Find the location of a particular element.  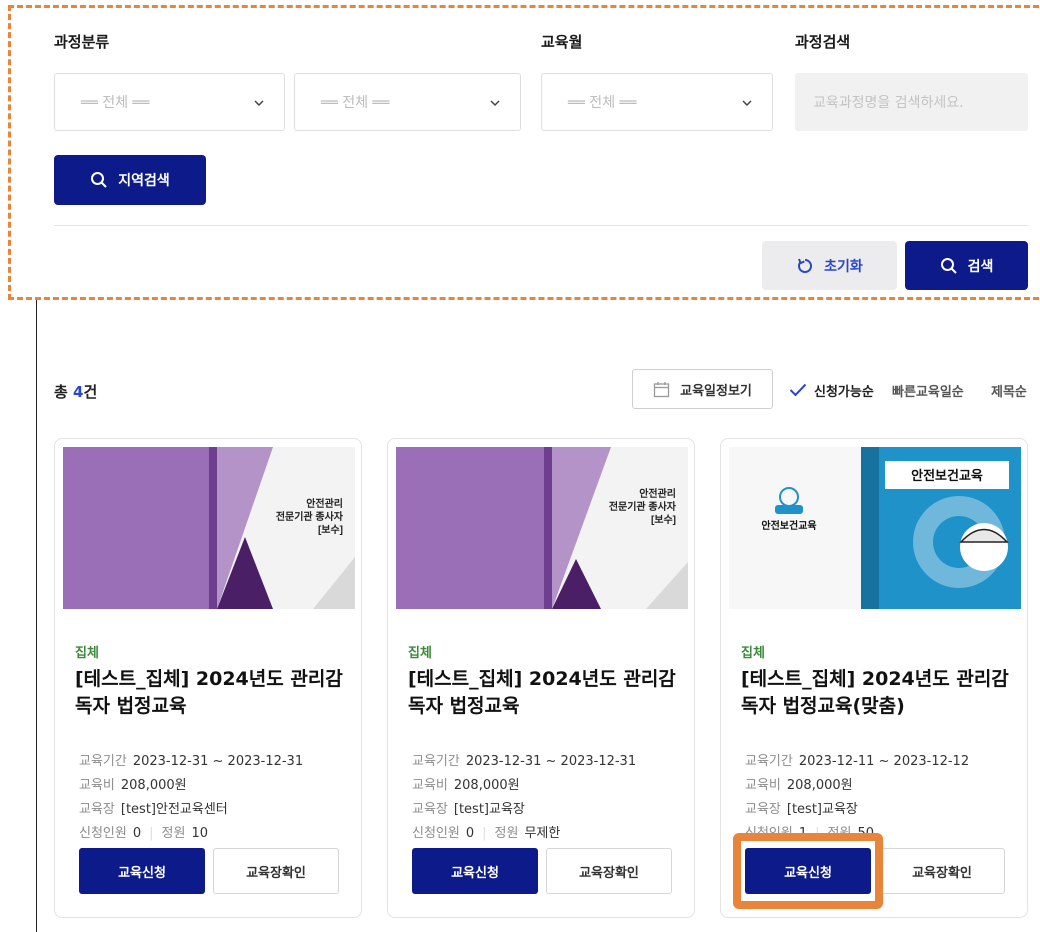

period-value: 2023-12-11 ~ 2023-12-12 is located at coordinates (884, 761).